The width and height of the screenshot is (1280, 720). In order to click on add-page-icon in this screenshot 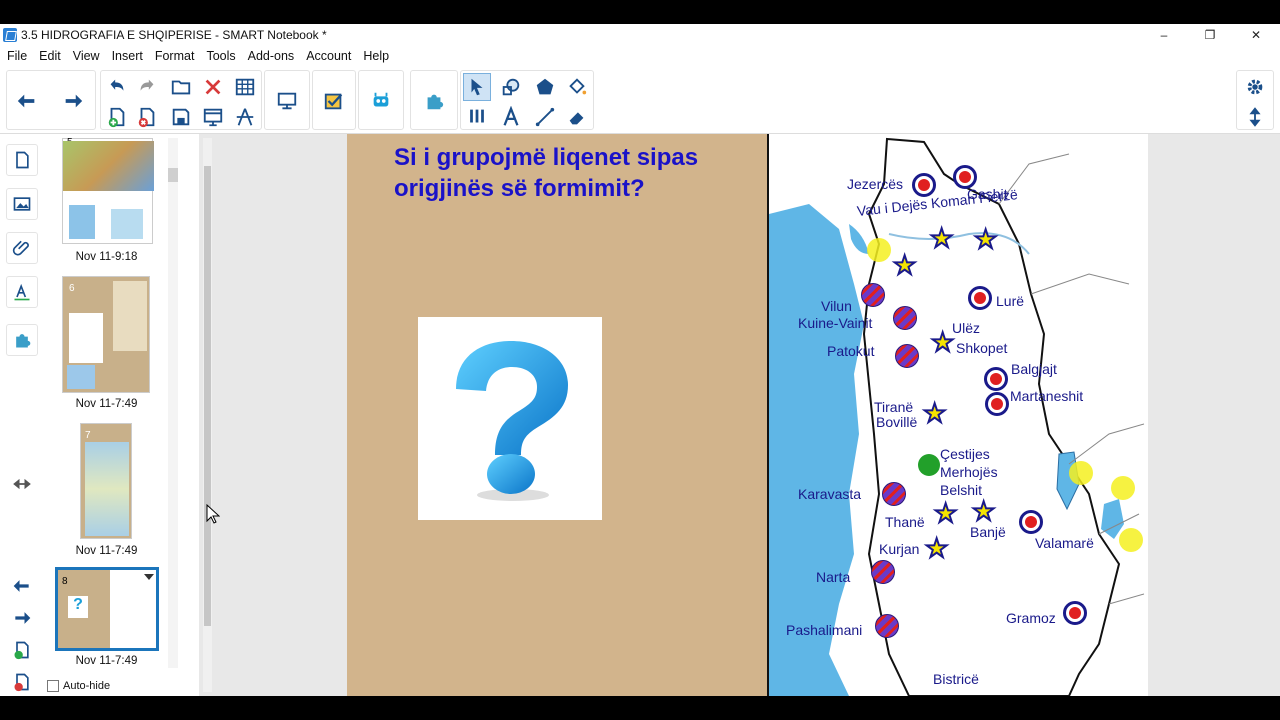, I will do `click(116, 117)`.